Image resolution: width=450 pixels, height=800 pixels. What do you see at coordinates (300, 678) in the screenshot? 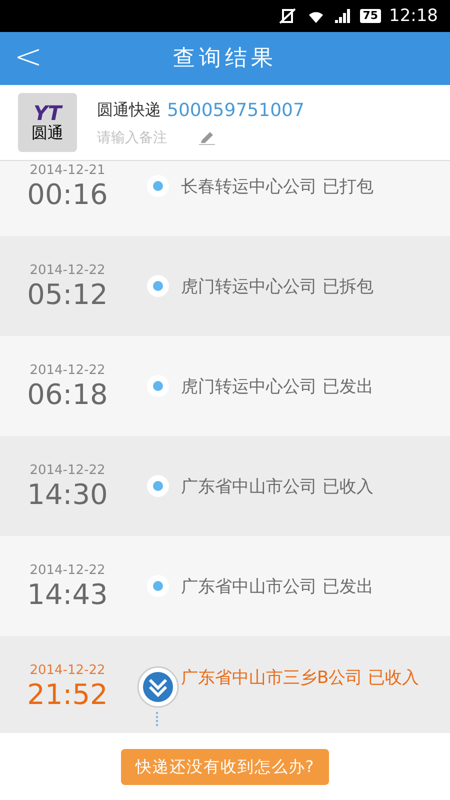
I see `event-description: 广东省中山市三乡B公司 已收入` at bounding box center [300, 678].